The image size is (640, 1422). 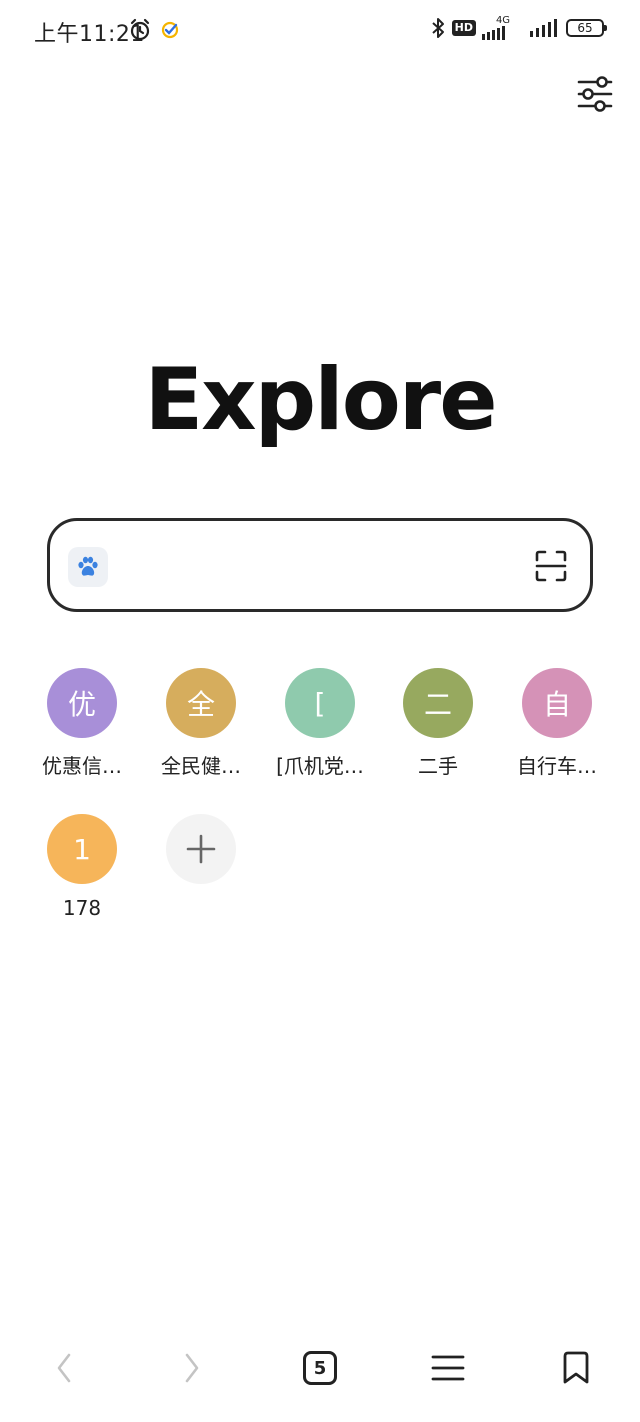 I want to click on sliders-icon, so click(x=595, y=94).